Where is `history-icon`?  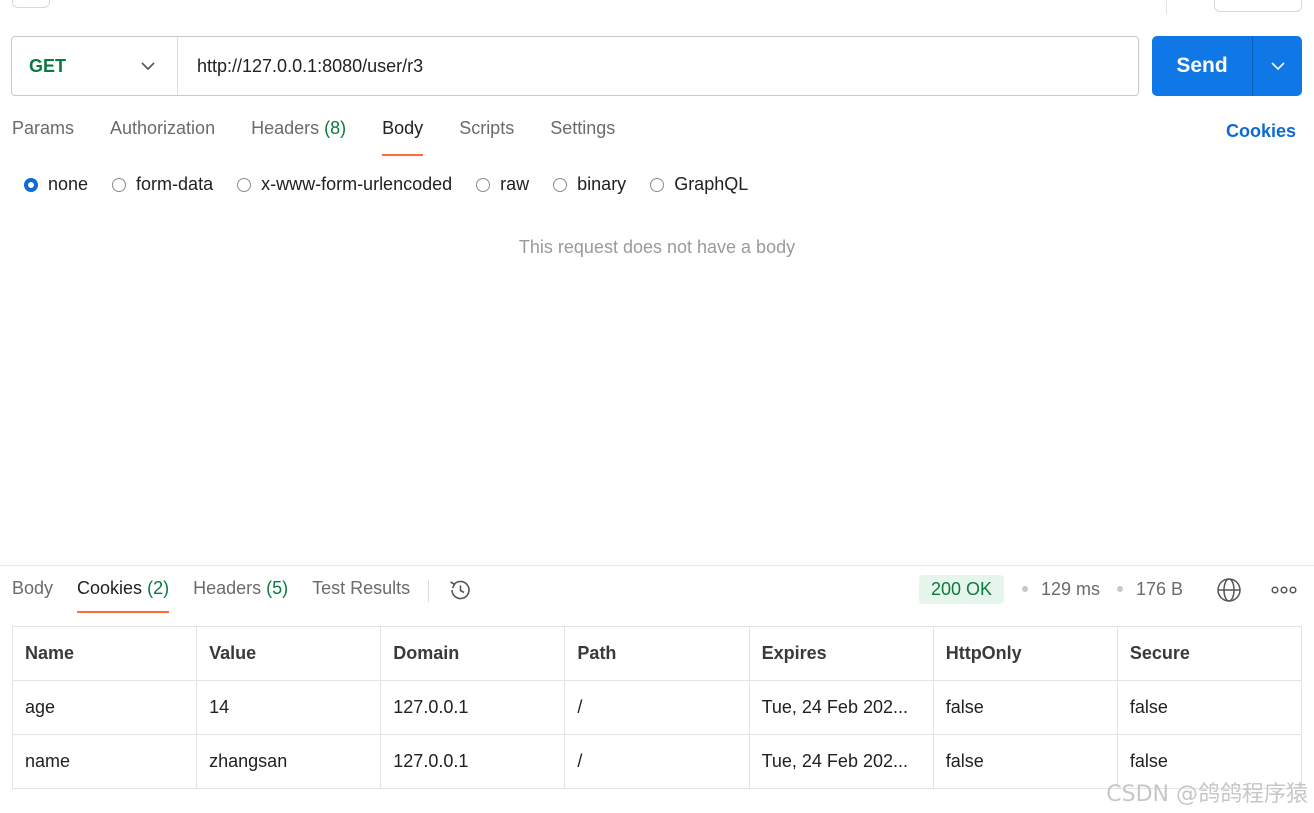
history-icon is located at coordinates (460, 590).